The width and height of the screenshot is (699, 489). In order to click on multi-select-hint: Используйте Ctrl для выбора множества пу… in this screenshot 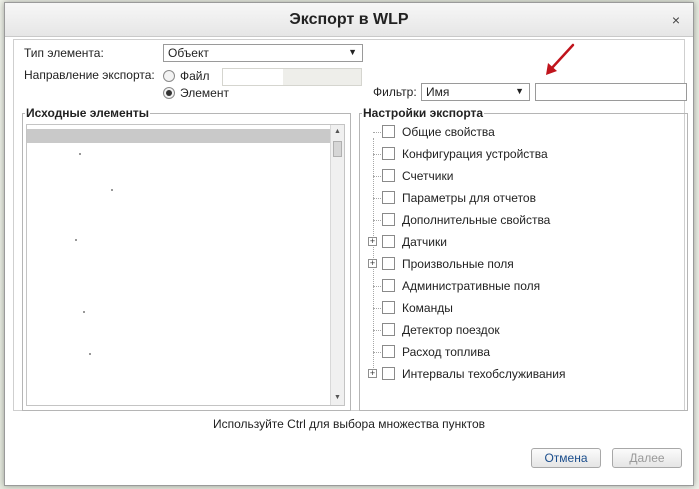, I will do `click(349, 424)`.